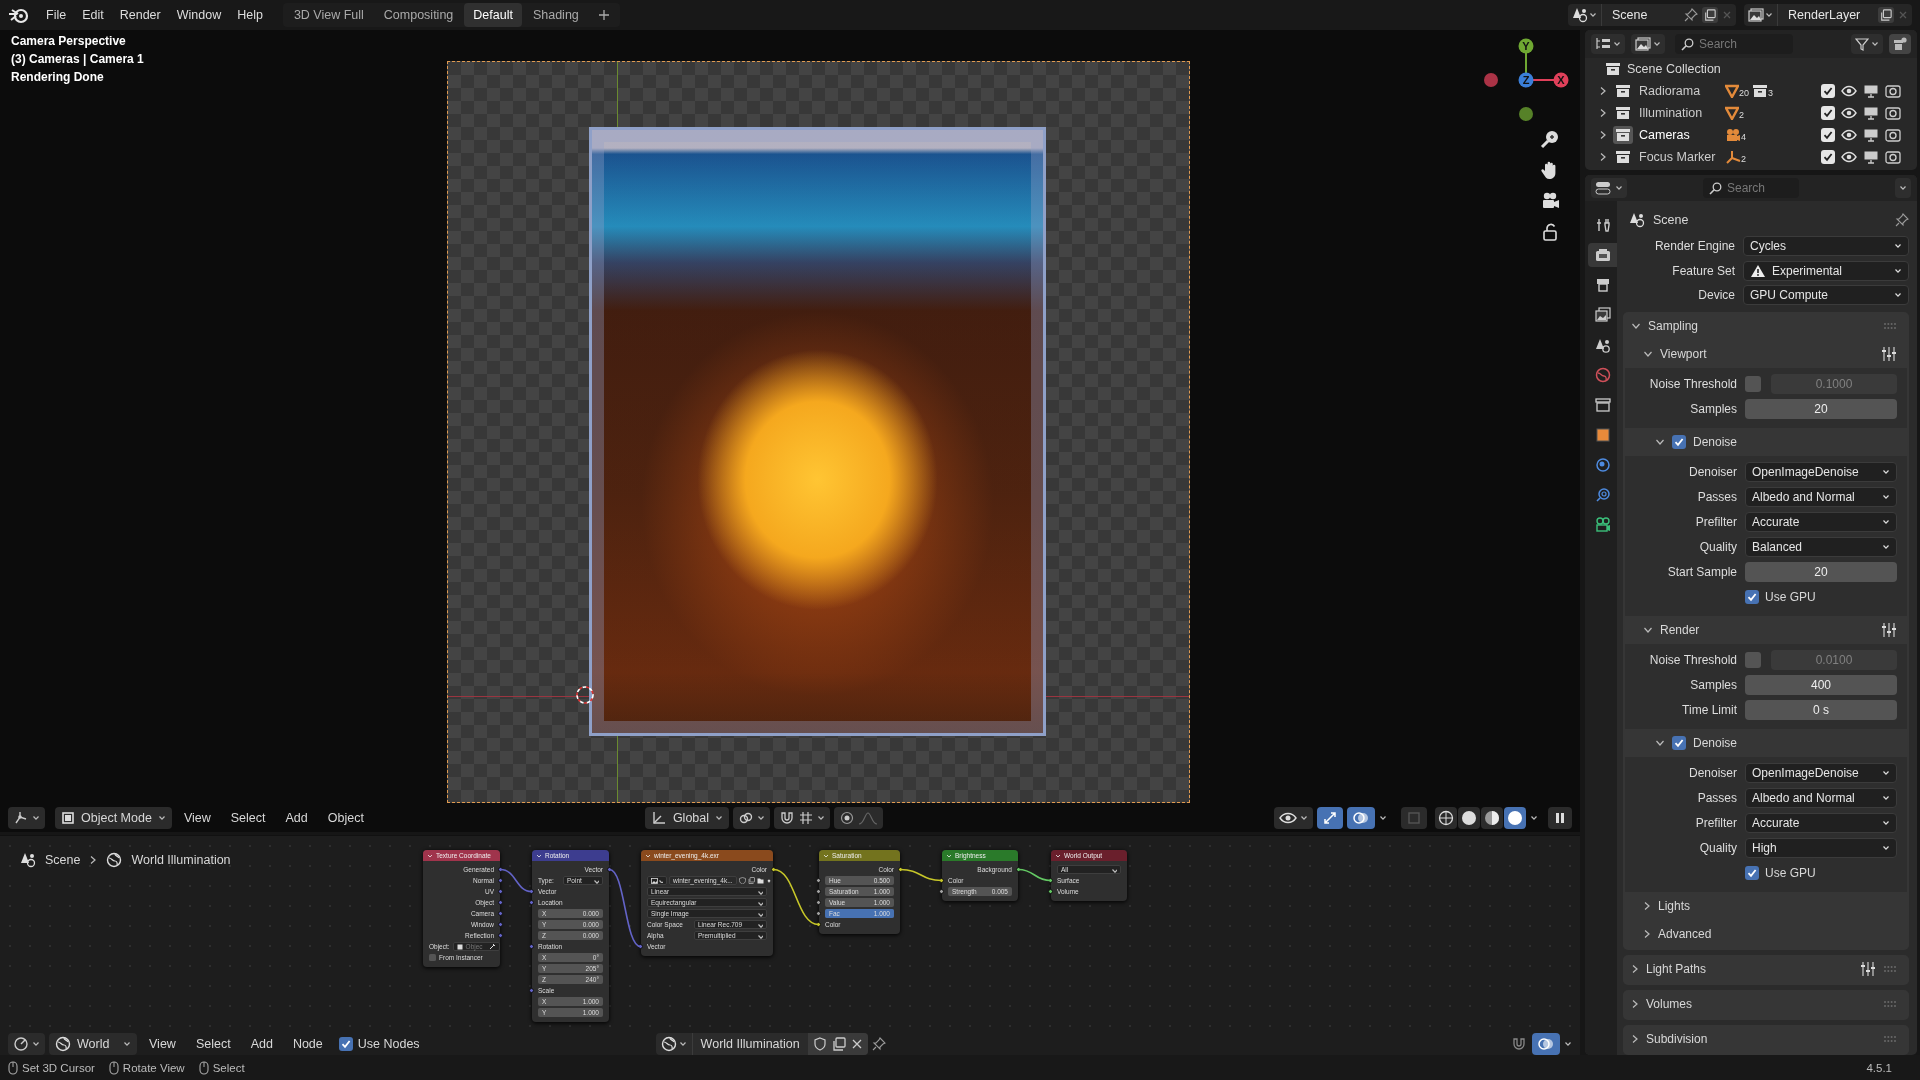  What do you see at coordinates (1900, 44) in the screenshot?
I see `new-collection-button` at bounding box center [1900, 44].